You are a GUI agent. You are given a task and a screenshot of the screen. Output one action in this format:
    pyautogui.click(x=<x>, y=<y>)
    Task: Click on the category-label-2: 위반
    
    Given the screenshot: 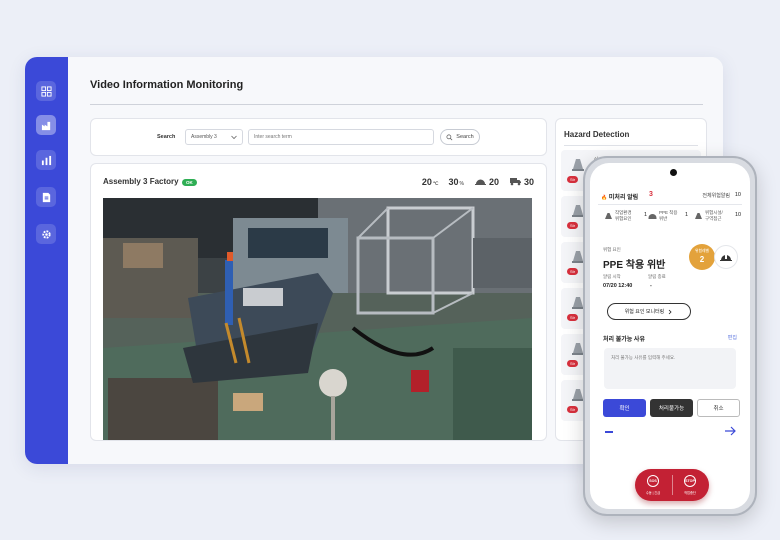 What is the action you would take?
    pyautogui.click(x=663, y=218)
    